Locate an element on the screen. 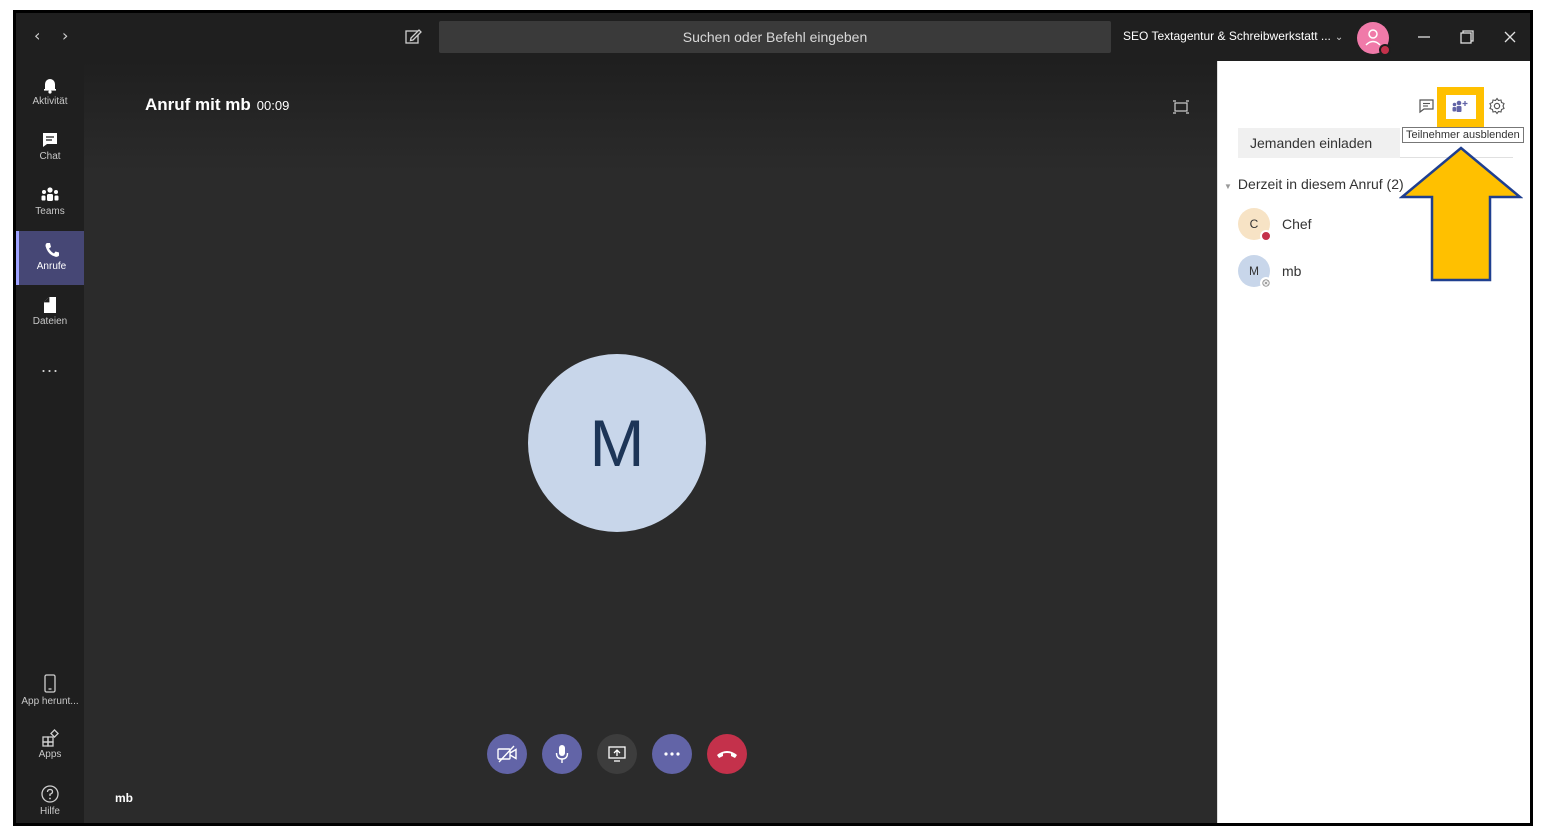  share-screen-icon is located at coordinates (617, 754).